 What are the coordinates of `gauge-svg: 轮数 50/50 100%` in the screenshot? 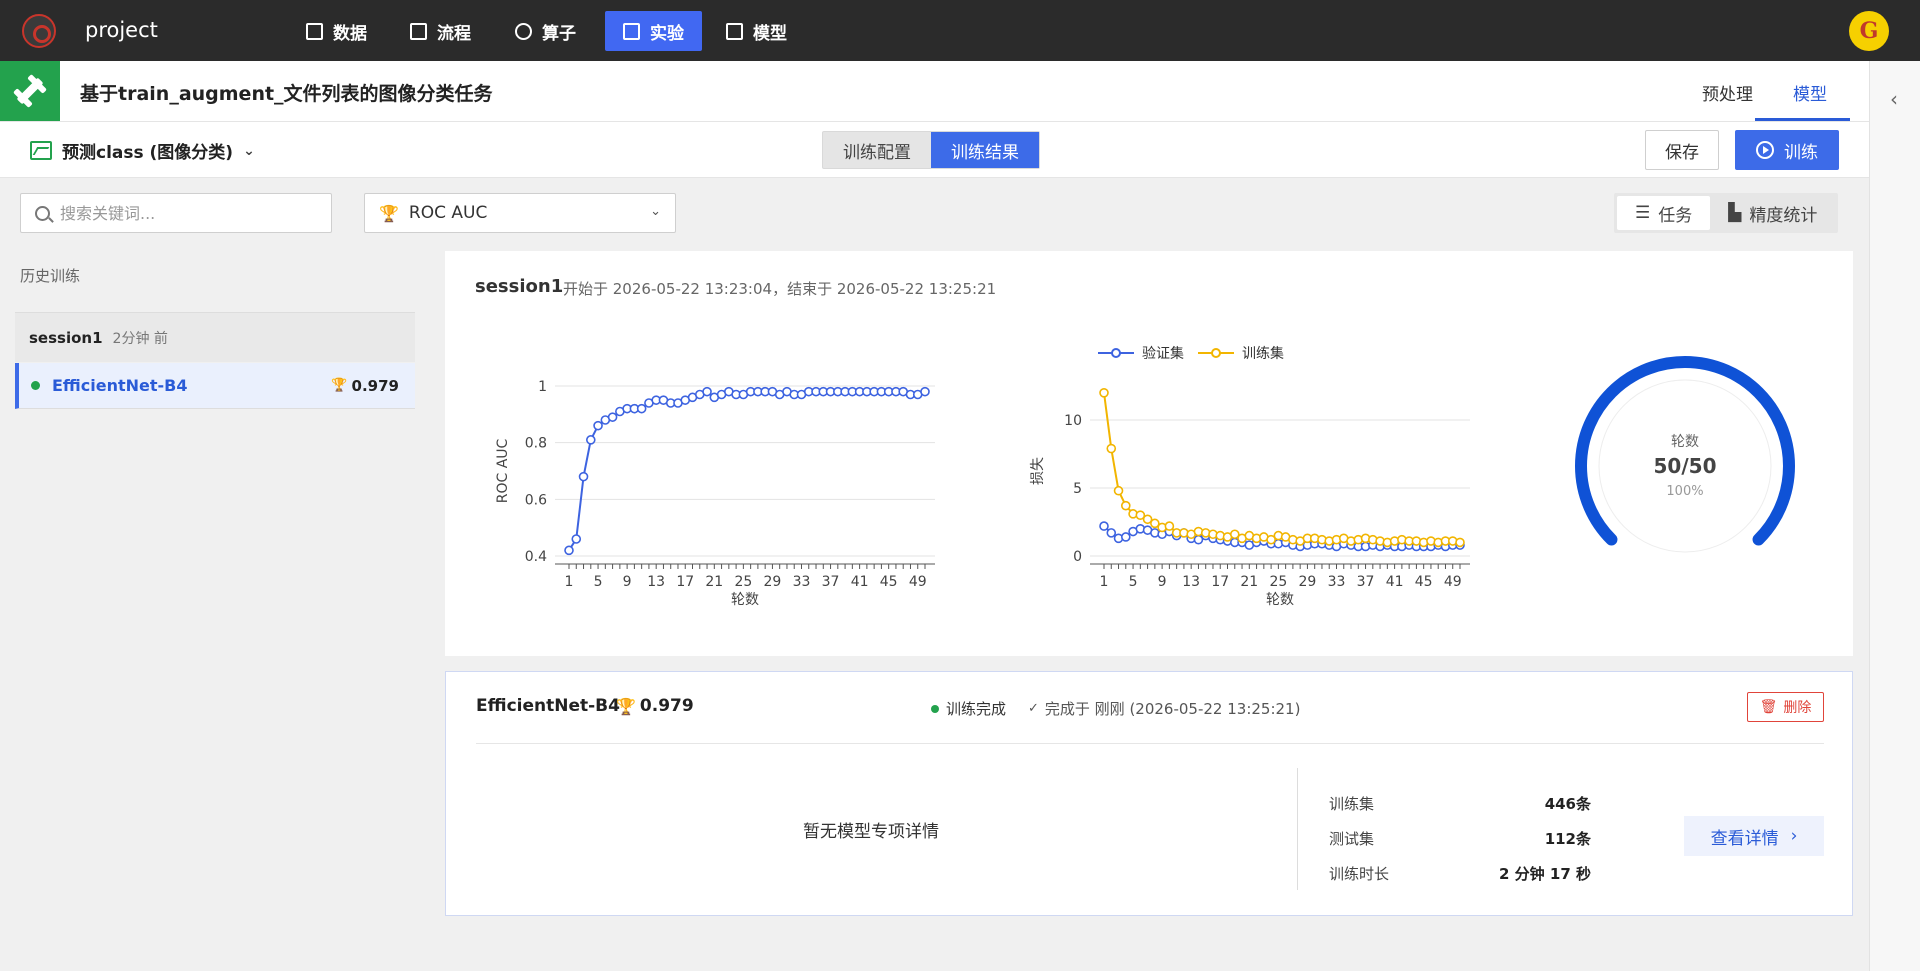 It's located at (1685, 454).